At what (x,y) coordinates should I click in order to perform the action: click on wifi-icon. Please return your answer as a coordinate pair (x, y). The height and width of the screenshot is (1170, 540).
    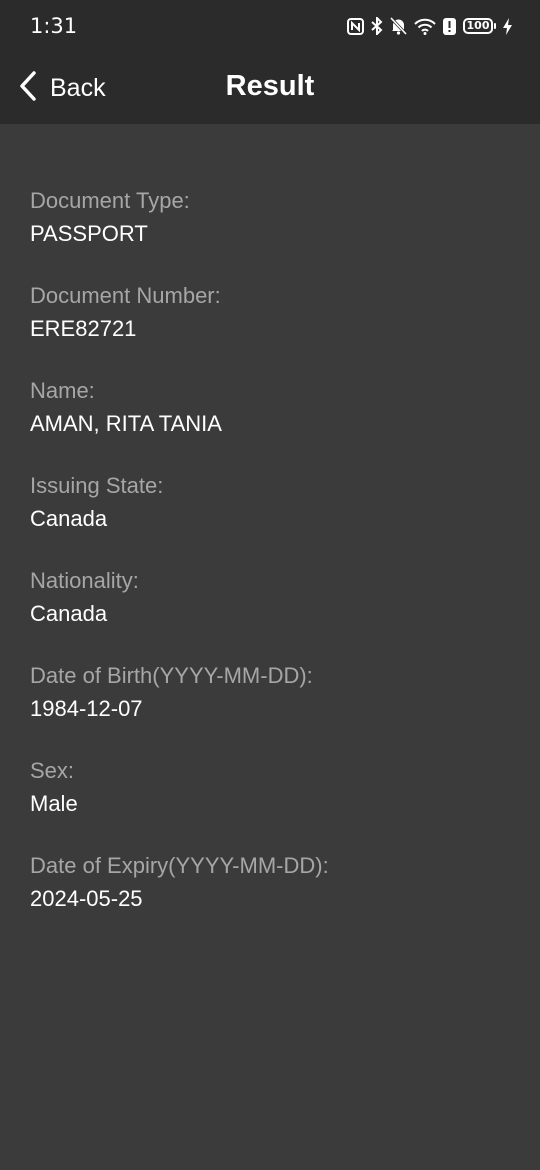
    Looking at the image, I should click on (425, 26).